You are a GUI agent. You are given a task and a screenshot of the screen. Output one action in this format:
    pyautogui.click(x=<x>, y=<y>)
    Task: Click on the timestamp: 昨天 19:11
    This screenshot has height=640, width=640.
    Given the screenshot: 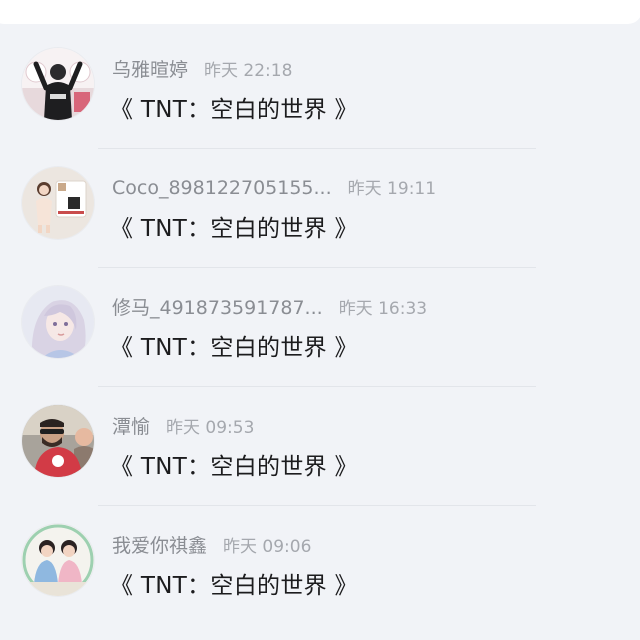 What is the action you would take?
    pyautogui.click(x=392, y=189)
    